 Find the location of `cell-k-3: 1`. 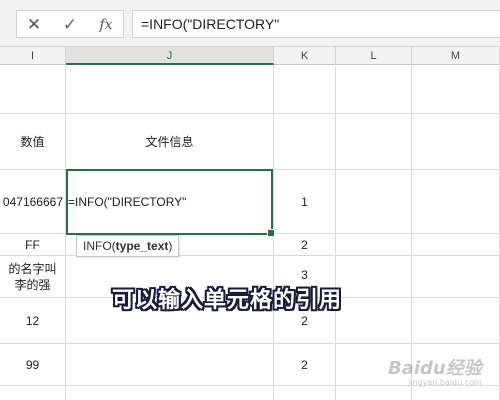

cell-k-3: 1 is located at coordinates (305, 202).